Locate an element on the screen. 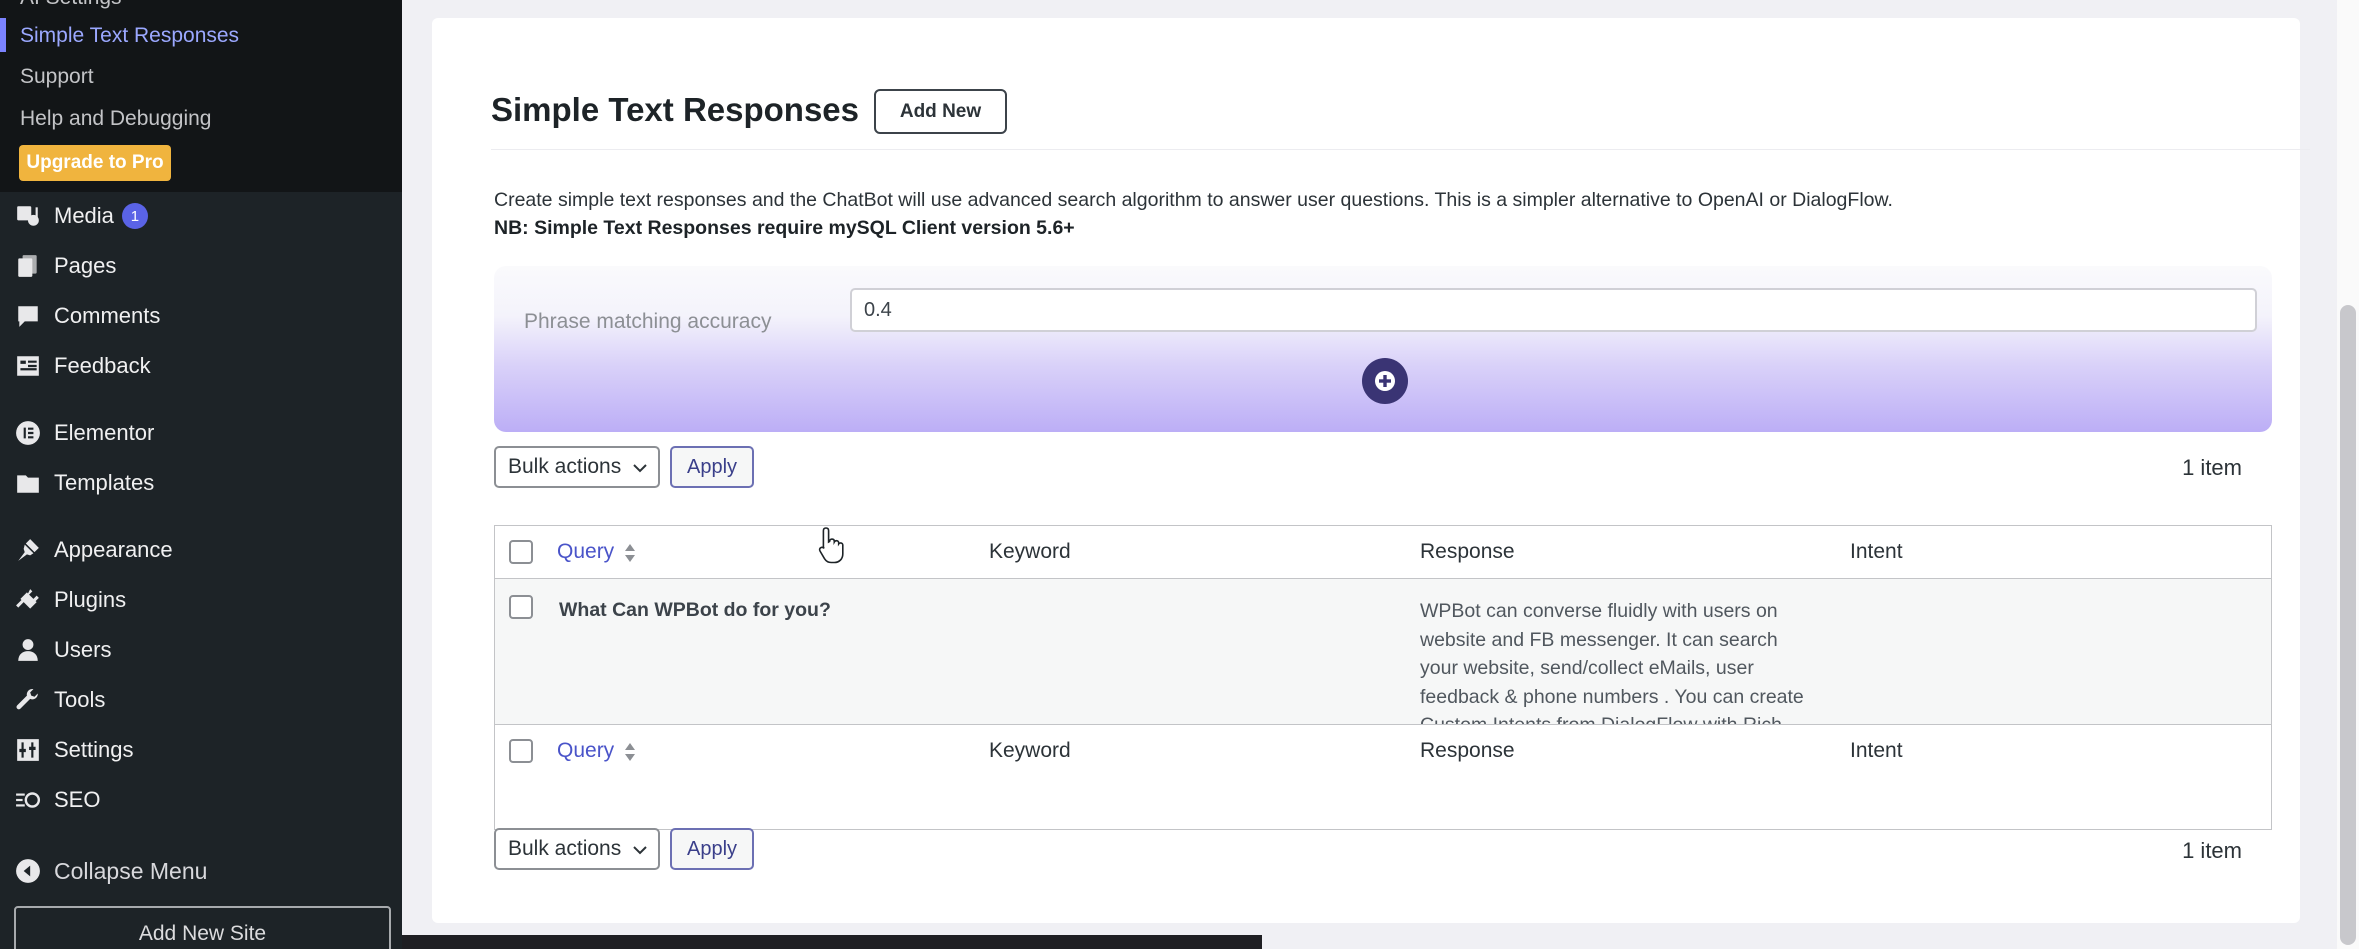 This screenshot has width=2359, height=949. sidebar-item-label: Comments is located at coordinates (107, 315).